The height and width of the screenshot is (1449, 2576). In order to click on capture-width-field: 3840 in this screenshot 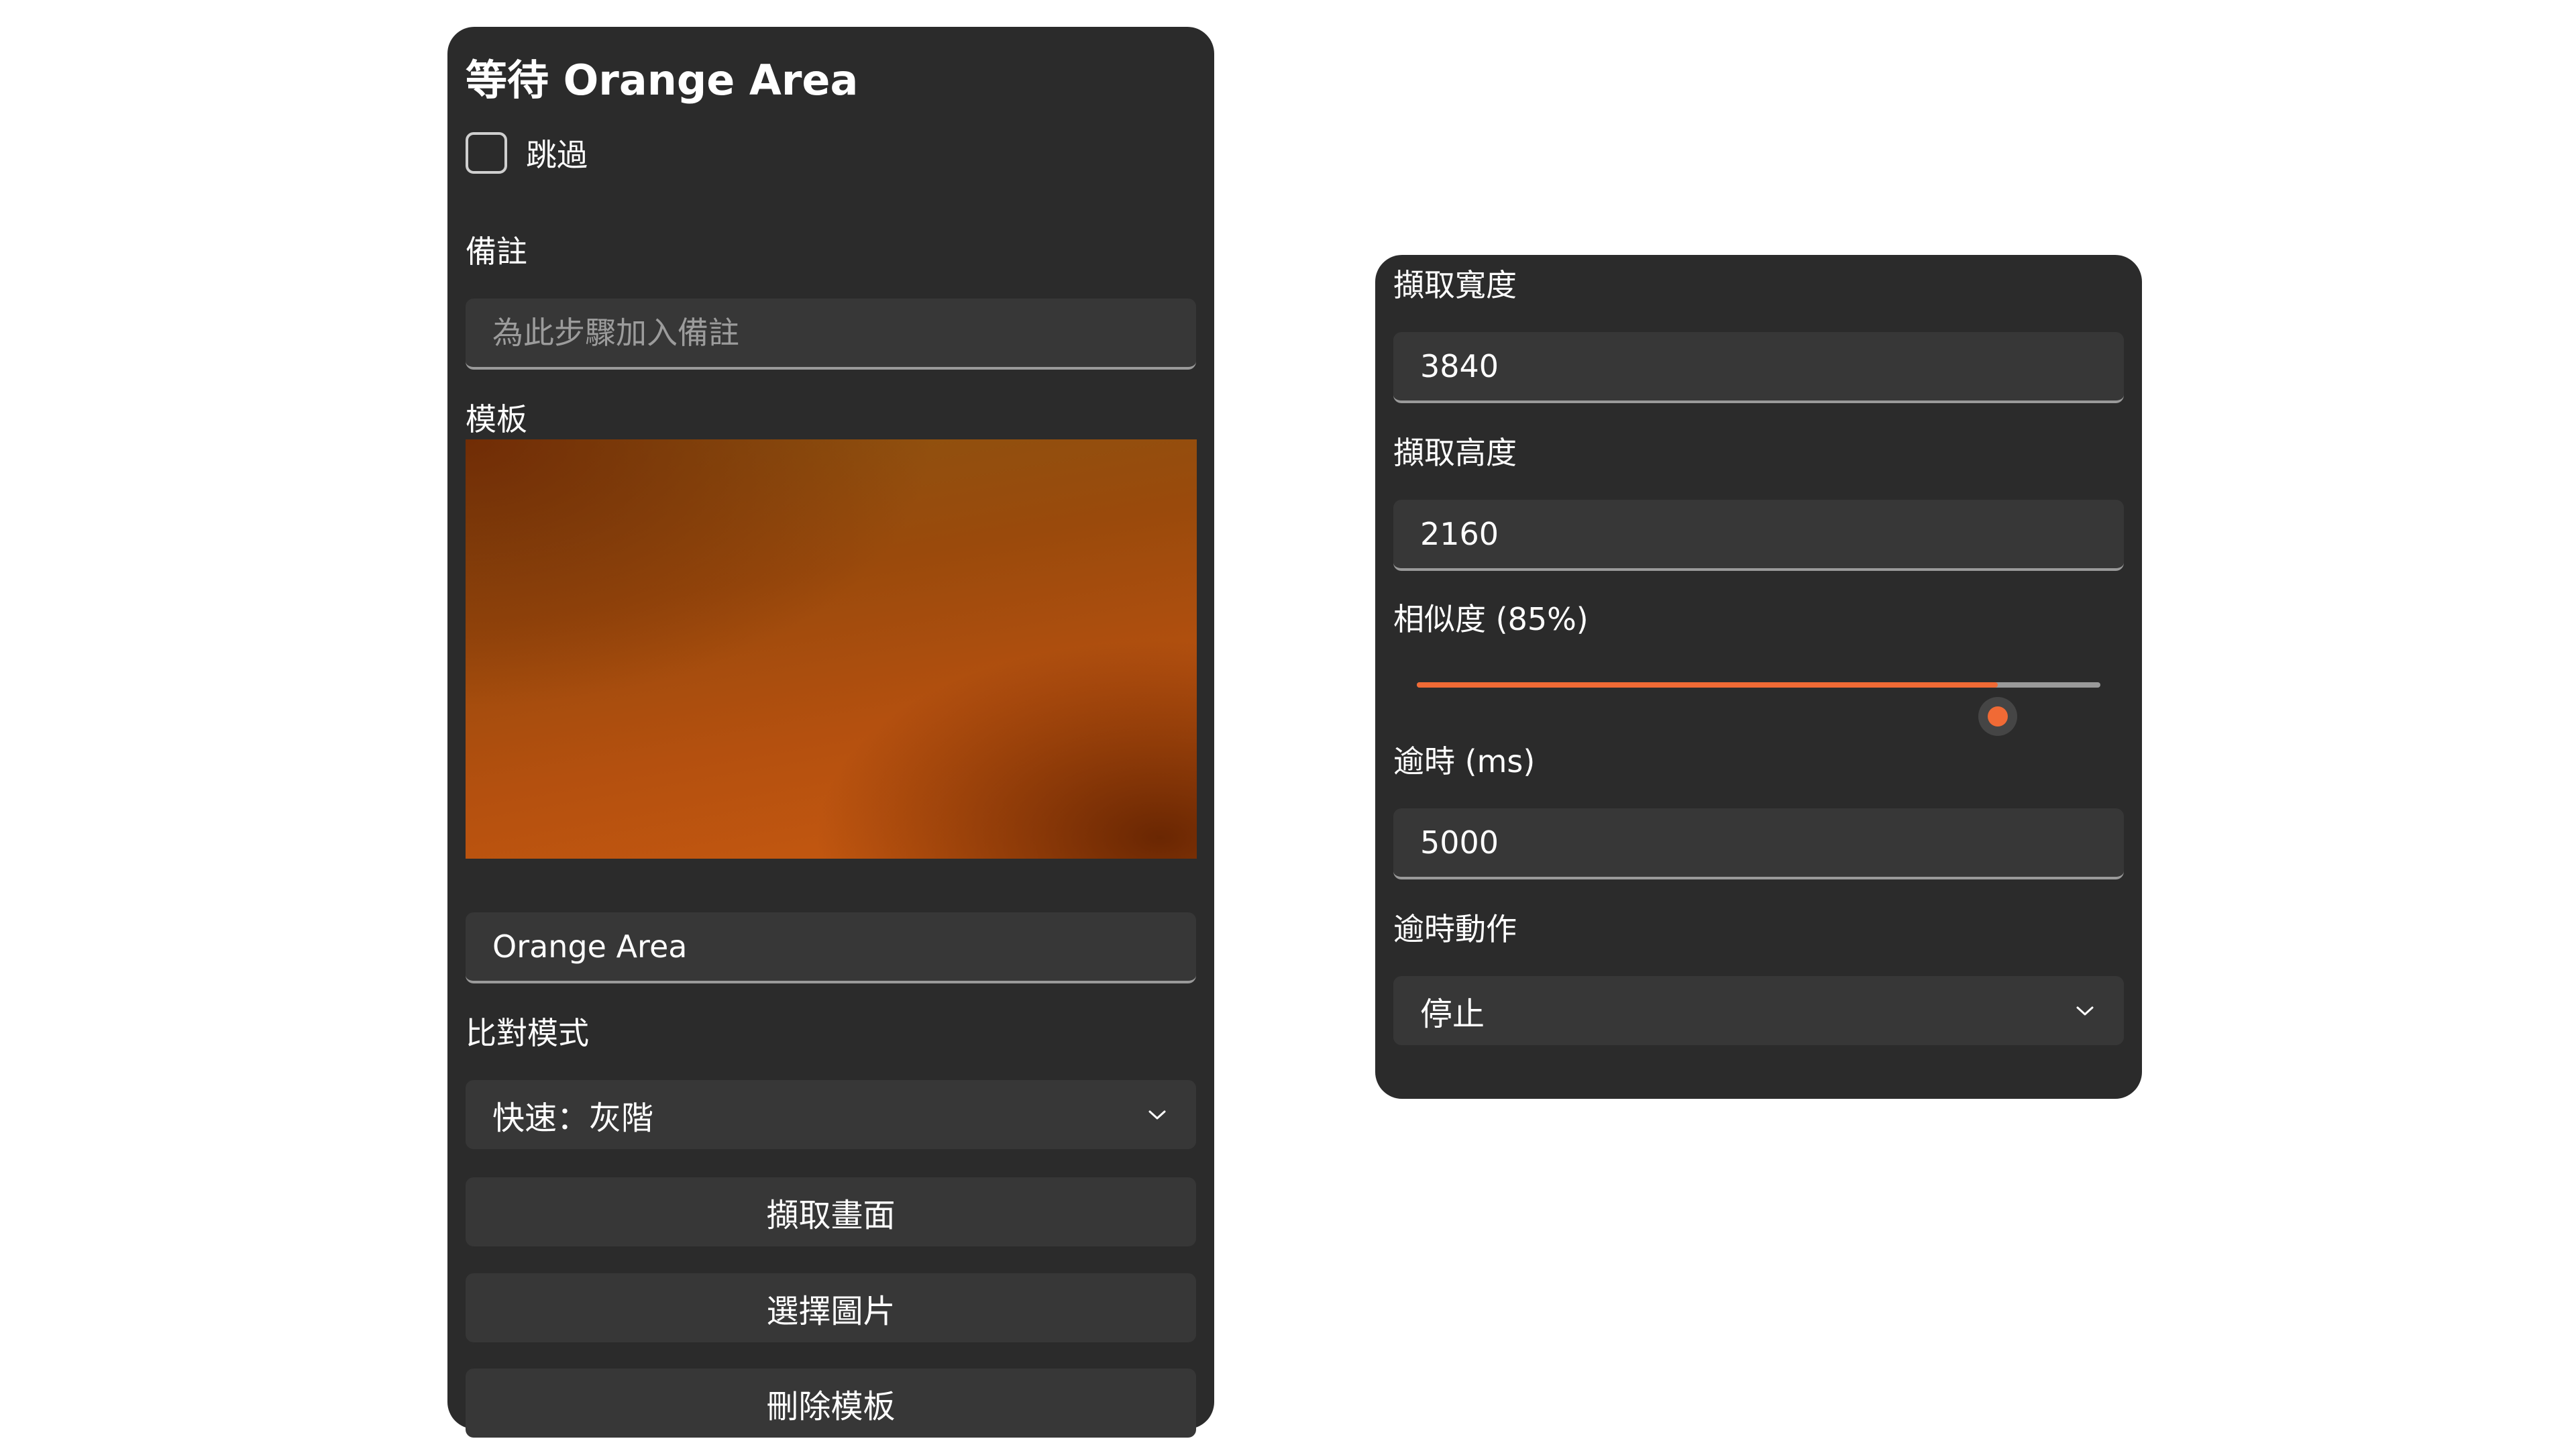, I will do `click(1758, 367)`.